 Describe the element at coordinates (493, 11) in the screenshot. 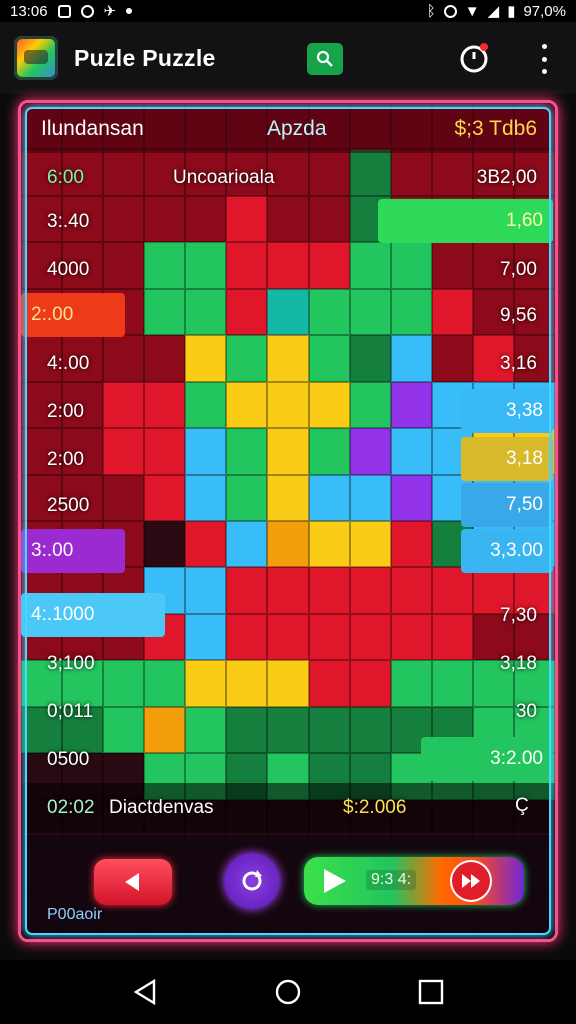

I see `signal-icon: ◢` at that location.